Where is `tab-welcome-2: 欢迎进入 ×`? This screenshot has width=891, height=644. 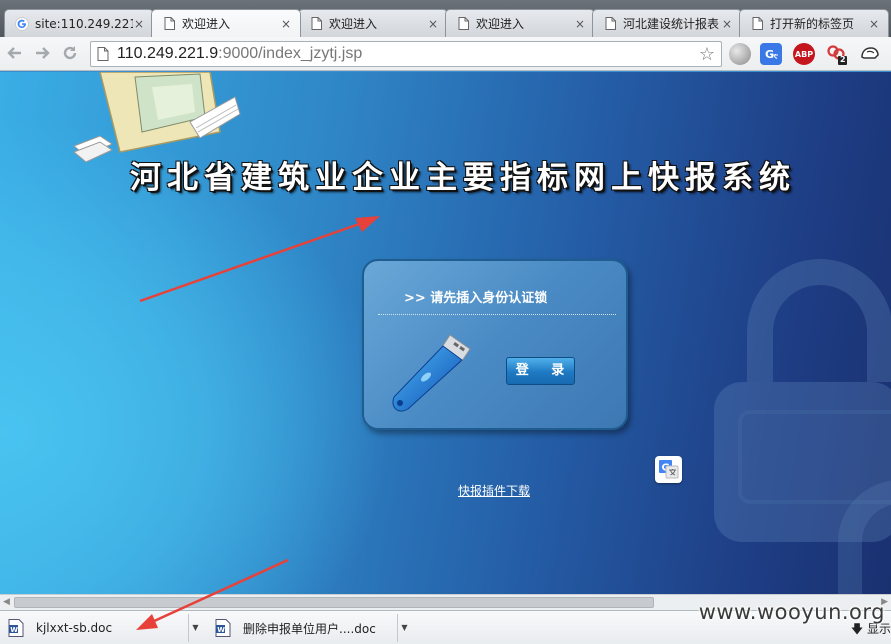
tab-welcome-2: 欢迎进入 × is located at coordinates (373, 23).